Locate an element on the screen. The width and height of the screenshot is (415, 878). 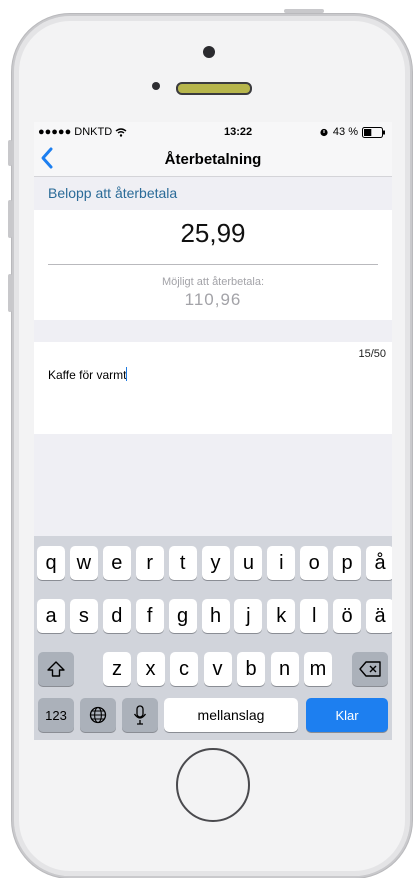
possible-refund-value: 110,96 is located at coordinates (213, 299).